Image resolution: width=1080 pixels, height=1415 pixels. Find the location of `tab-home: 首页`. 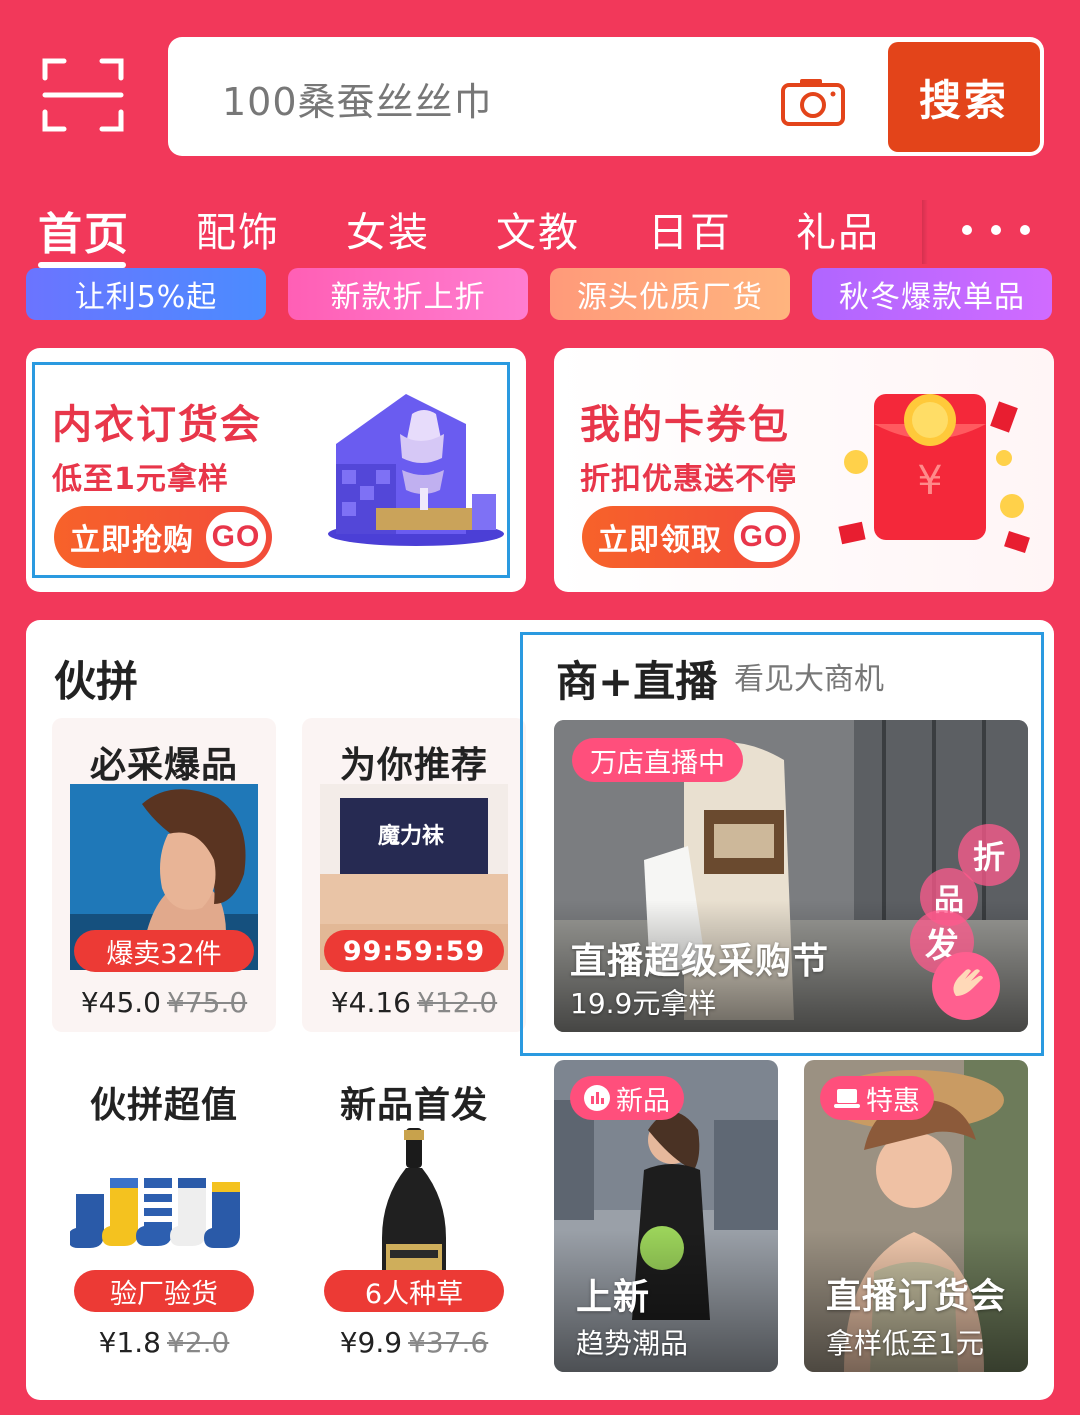

tab-home: 首页 is located at coordinates (84, 230).